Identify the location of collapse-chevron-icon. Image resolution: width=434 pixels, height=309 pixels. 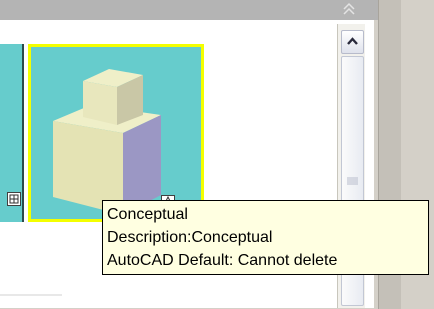
(349, 9).